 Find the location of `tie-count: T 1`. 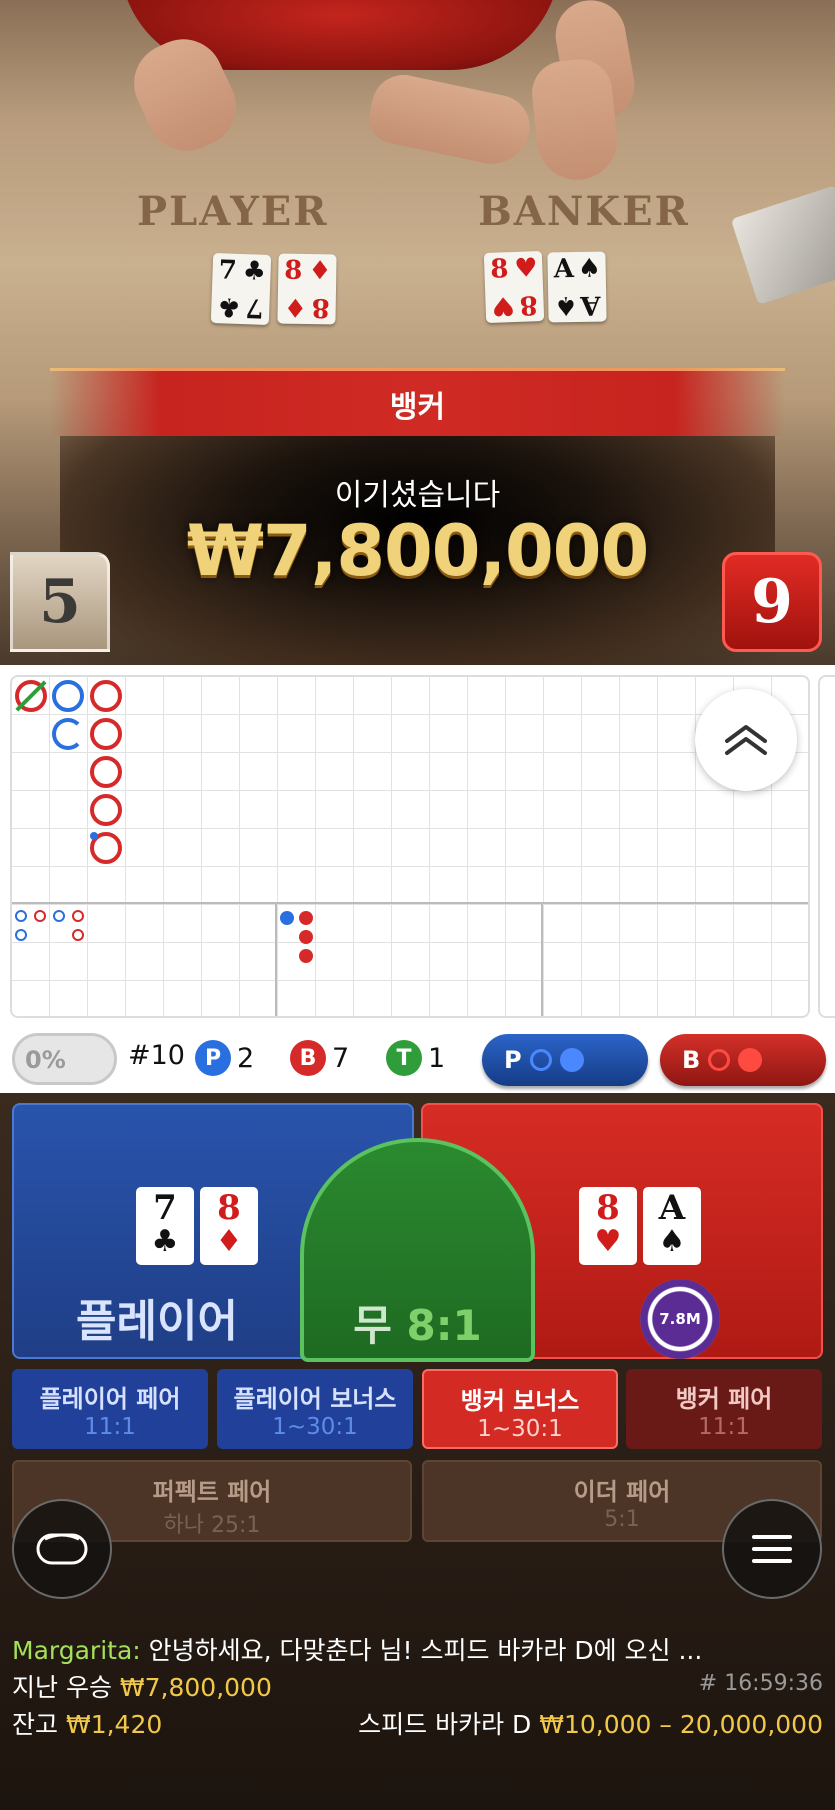

tie-count: T 1 is located at coordinates (415, 1058).